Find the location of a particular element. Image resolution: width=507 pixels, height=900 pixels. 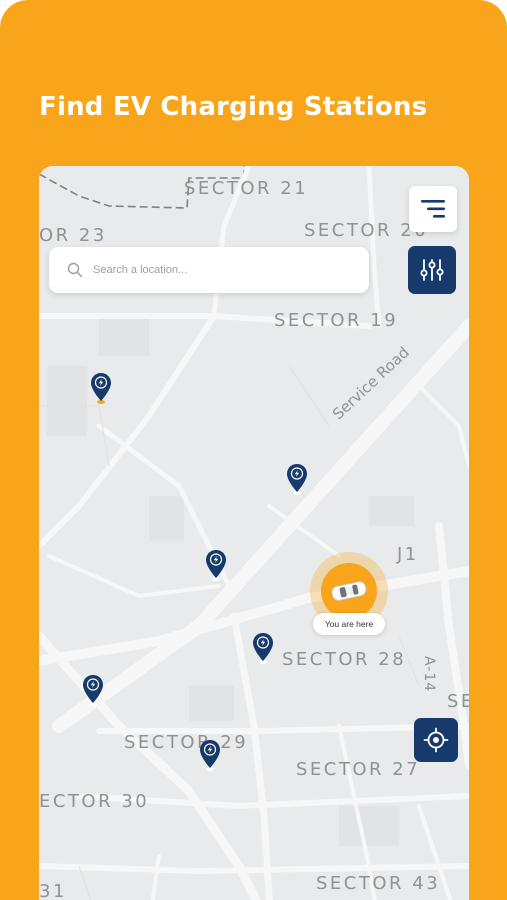

search-bar is located at coordinates (209, 270).